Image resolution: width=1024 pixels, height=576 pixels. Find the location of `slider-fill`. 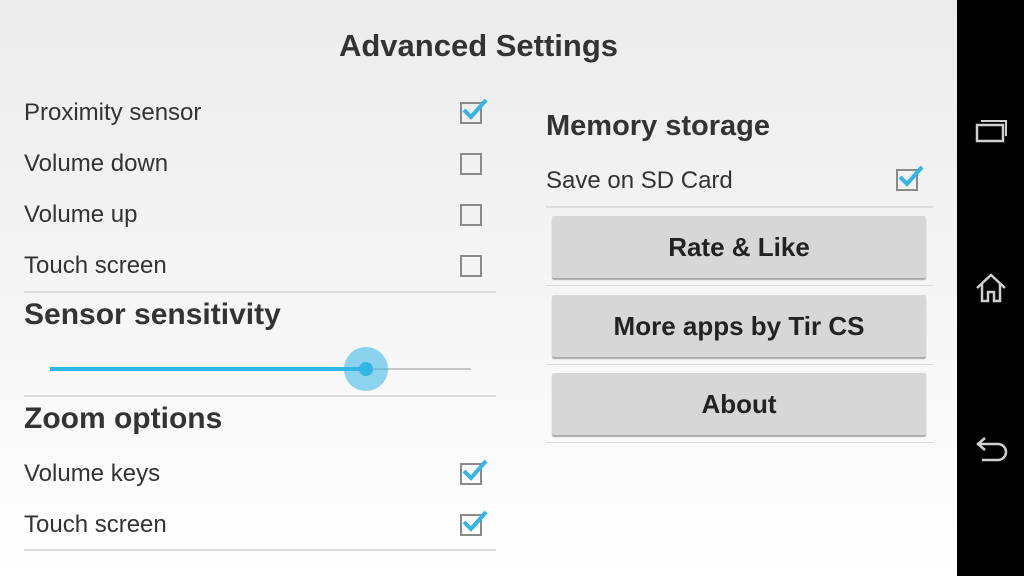

slider-fill is located at coordinates (208, 369).